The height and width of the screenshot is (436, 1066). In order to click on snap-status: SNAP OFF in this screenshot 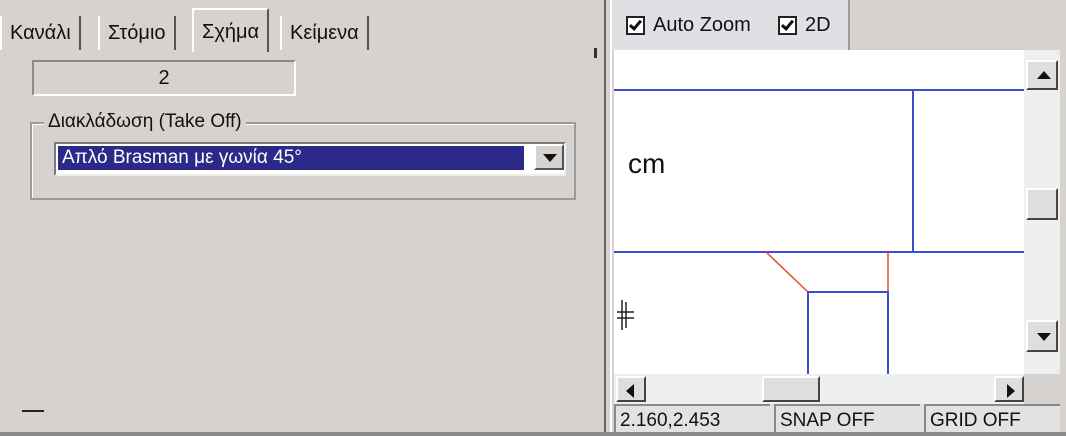, I will do `click(847, 419)`.